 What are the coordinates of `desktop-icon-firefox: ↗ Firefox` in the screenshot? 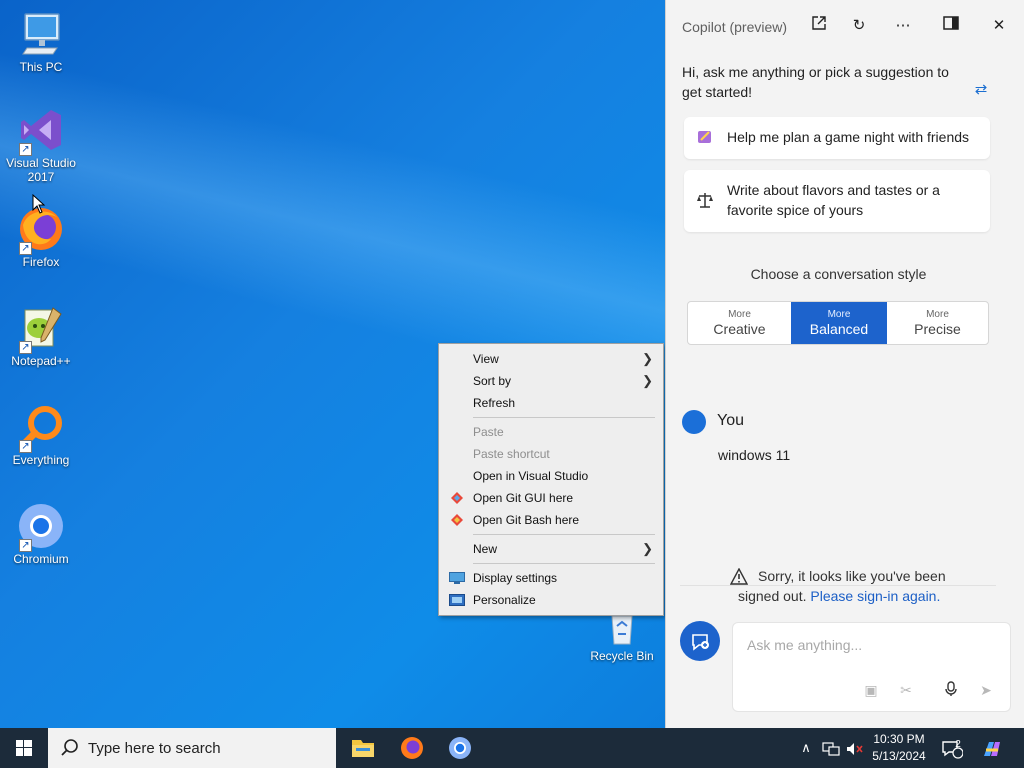 It's located at (41, 237).